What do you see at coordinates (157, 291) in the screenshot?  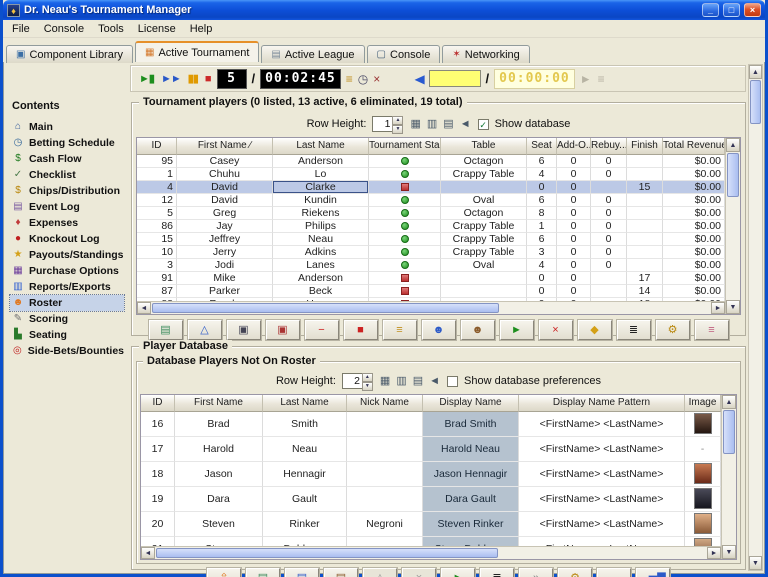 I see `cell-id: 87` at bounding box center [157, 291].